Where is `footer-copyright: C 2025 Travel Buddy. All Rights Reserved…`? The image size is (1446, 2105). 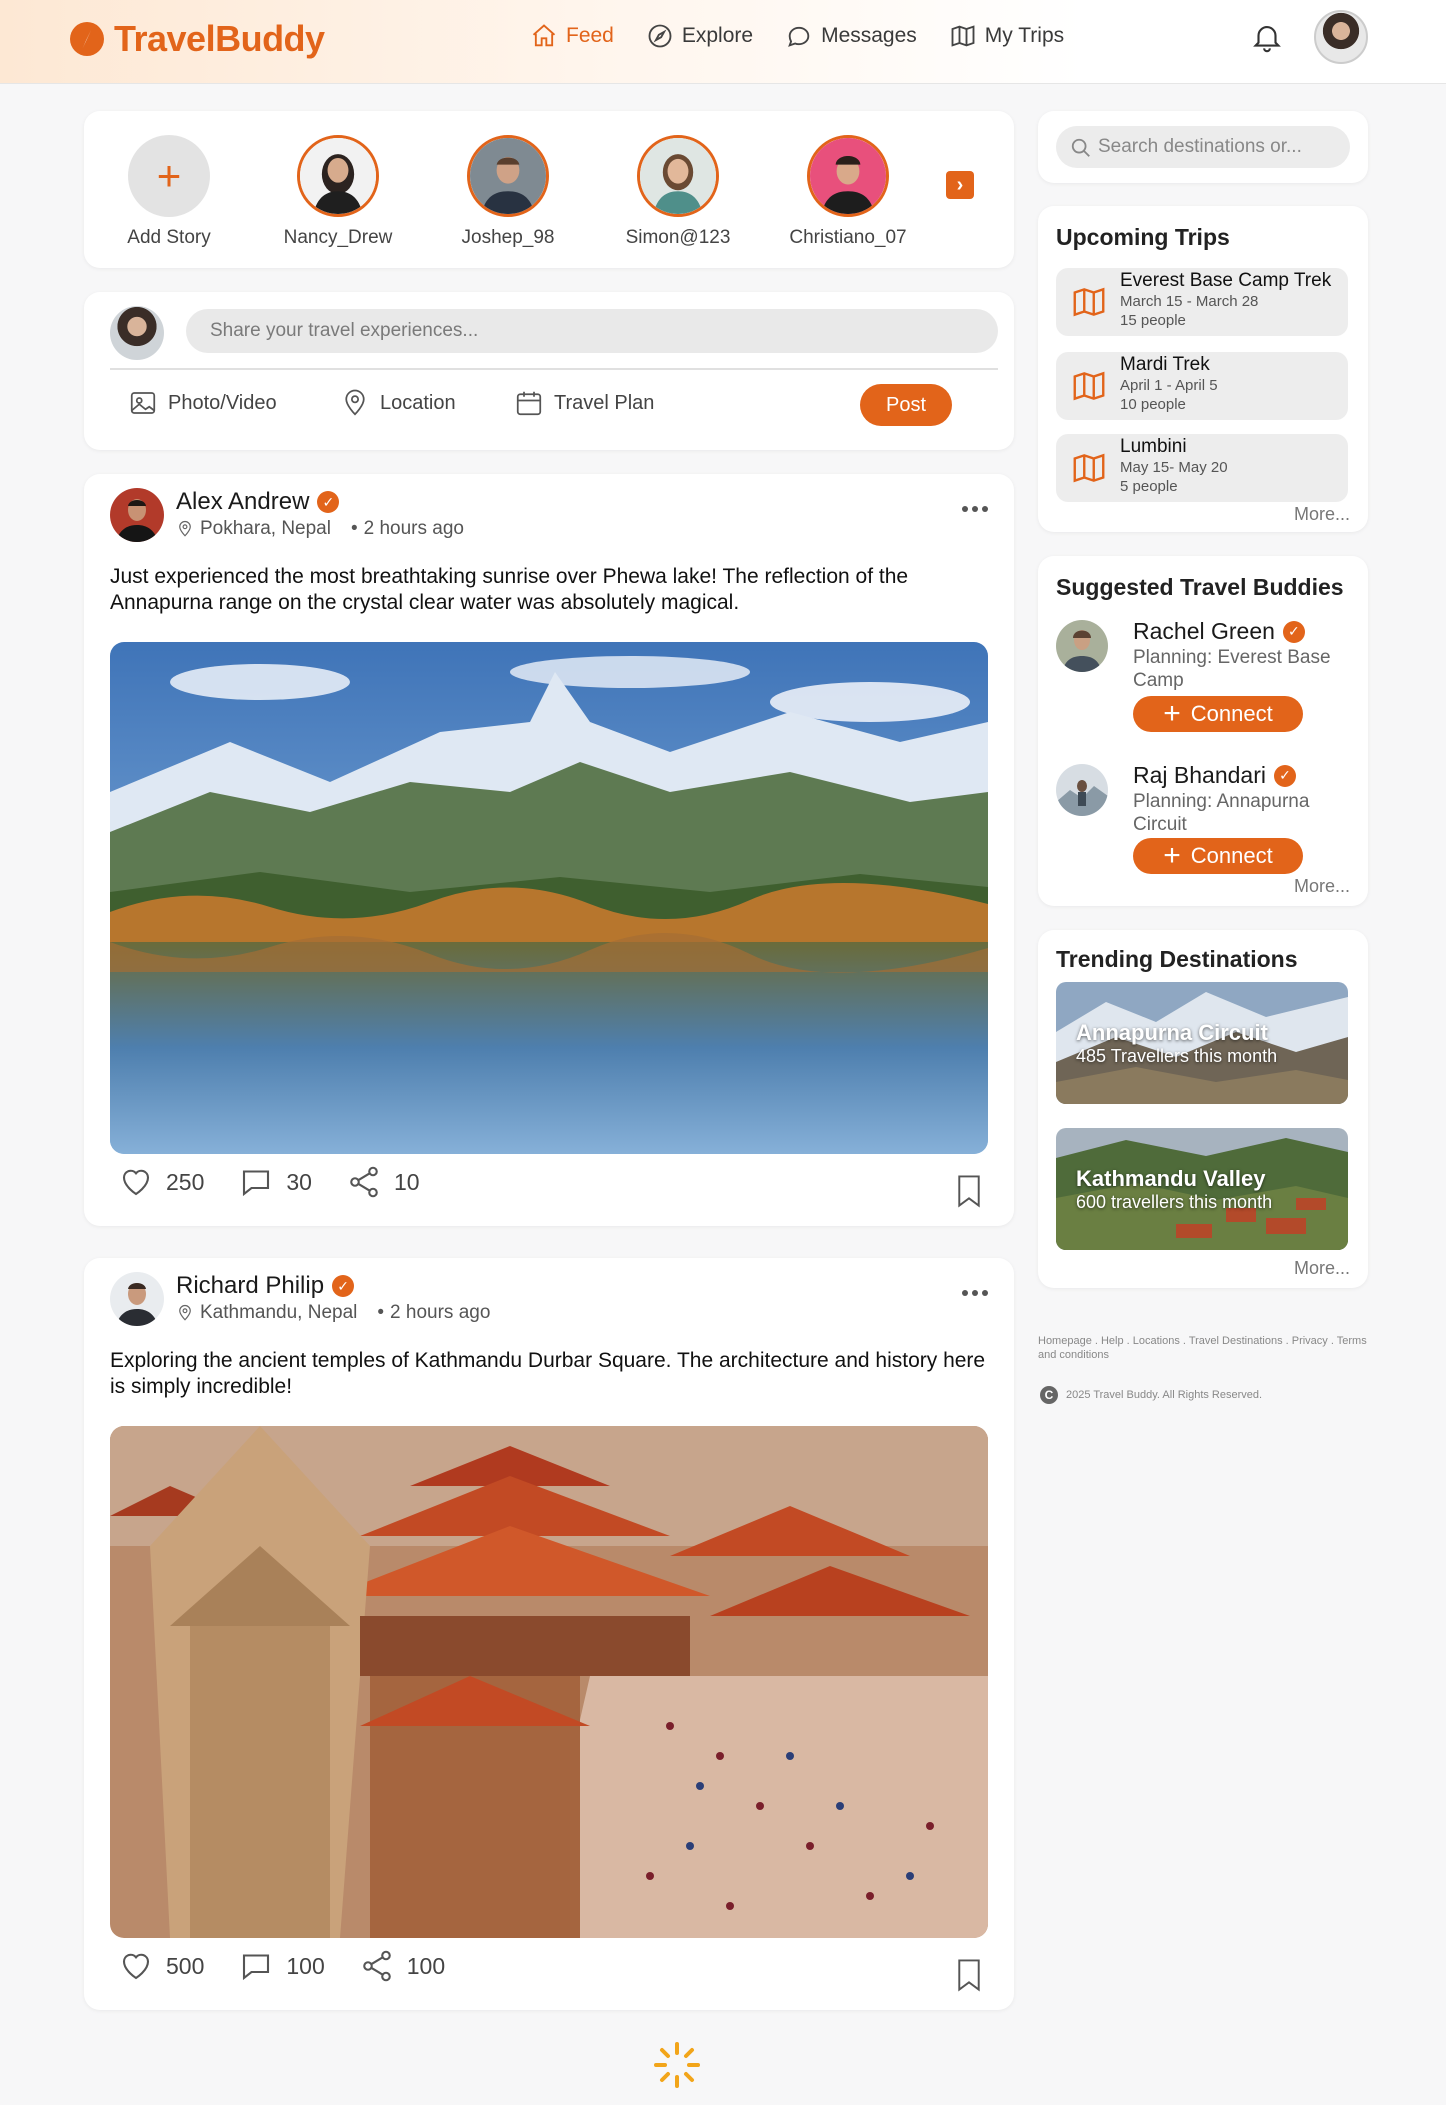 footer-copyright: C 2025 Travel Buddy. All Rights Reserved… is located at coordinates (1151, 1395).